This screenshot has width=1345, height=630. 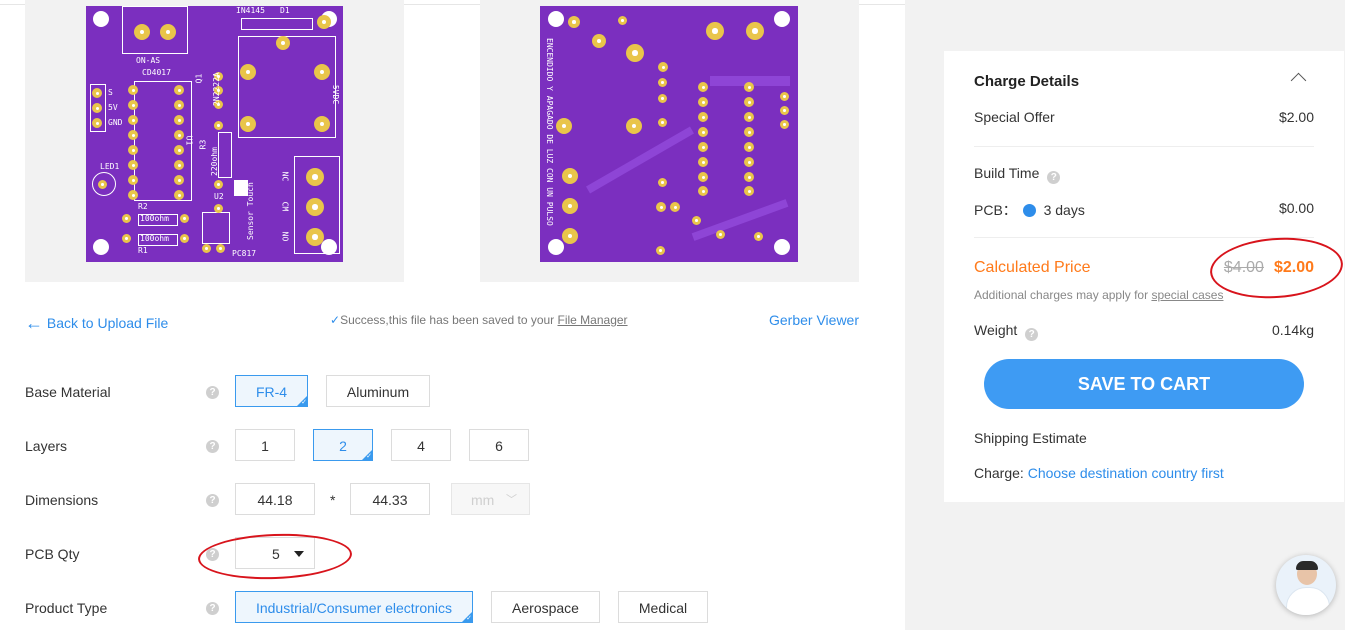 What do you see at coordinates (378, 391) in the screenshot?
I see `base-material-aluminum: Aluminum` at bounding box center [378, 391].